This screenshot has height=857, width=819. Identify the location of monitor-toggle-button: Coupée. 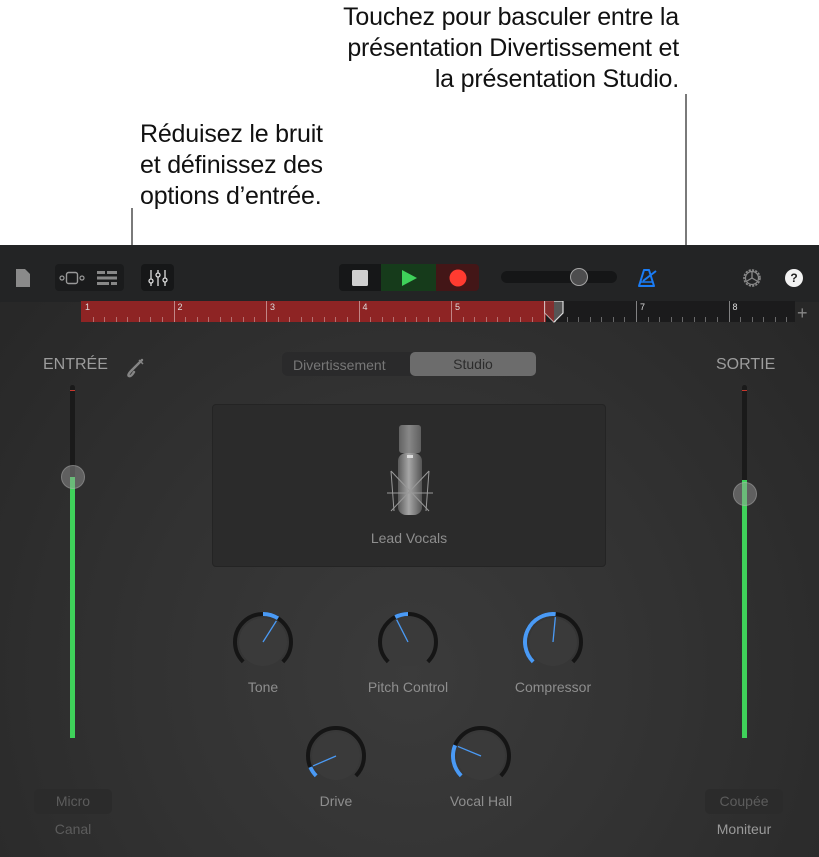
(744, 801).